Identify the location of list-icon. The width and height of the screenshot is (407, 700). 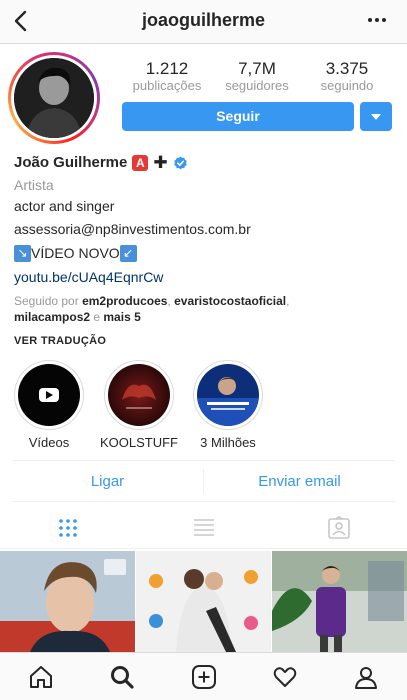
(203, 527).